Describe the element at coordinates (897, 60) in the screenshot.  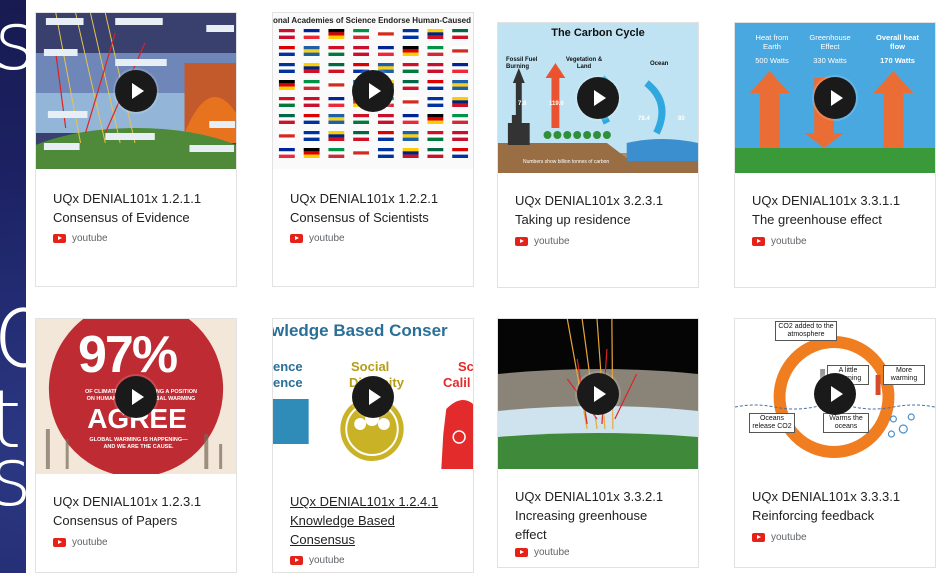
I see `thumbnail-value: 170 Watts` at that location.